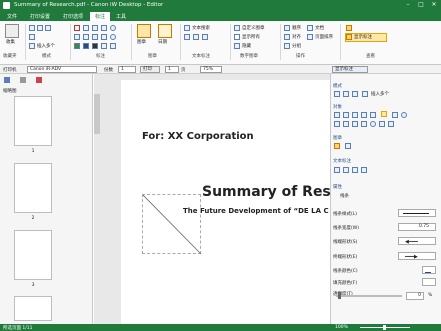 This screenshot has width=441, height=331. Describe the element at coordinates (73, 16) in the screenshot. I see `menu-print-options: 打印选项` at that location.